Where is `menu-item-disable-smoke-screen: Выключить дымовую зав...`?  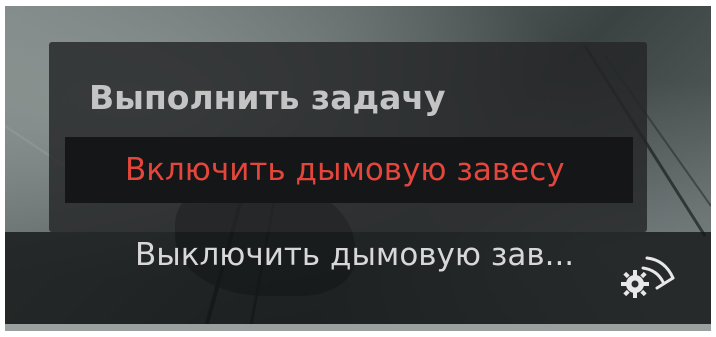 menu-item-disable-smoke-screen: Выключить дымовую зав... is located at coordinates (354, 255).